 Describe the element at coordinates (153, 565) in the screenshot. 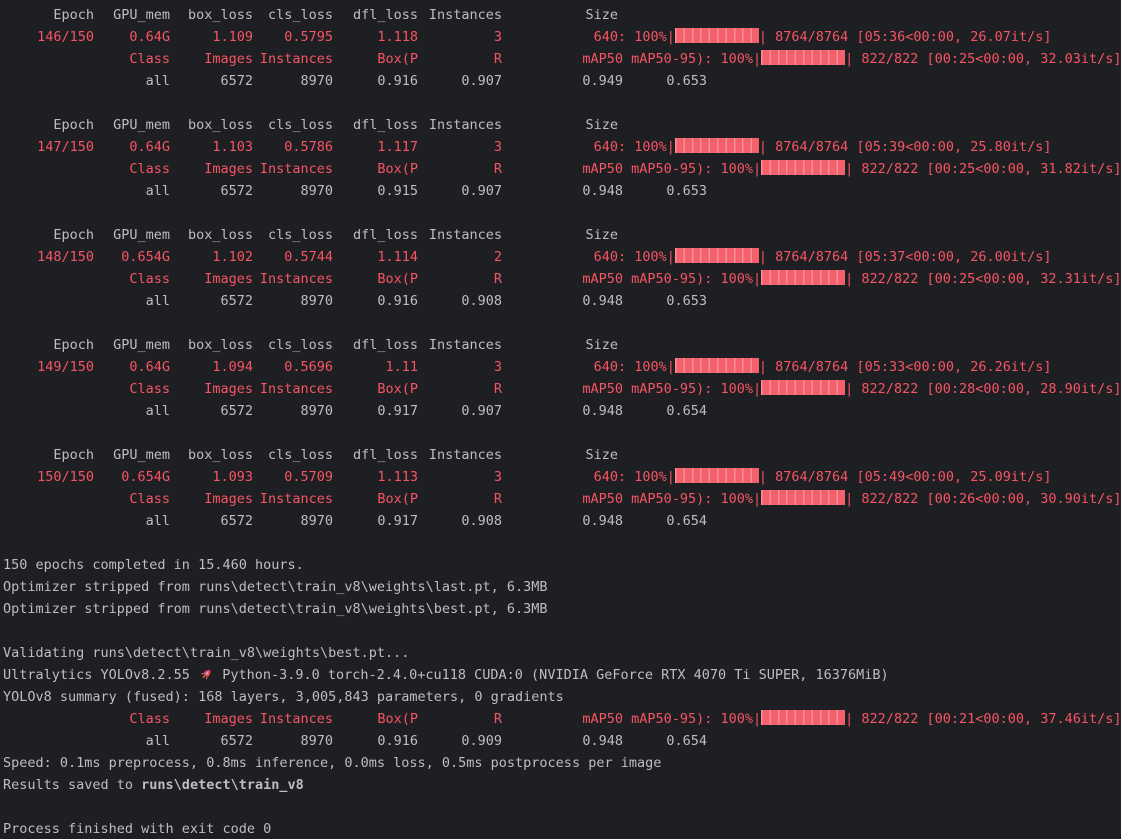

I see `text-run: 150 epochs completed in 15.460 hours.` at that location.